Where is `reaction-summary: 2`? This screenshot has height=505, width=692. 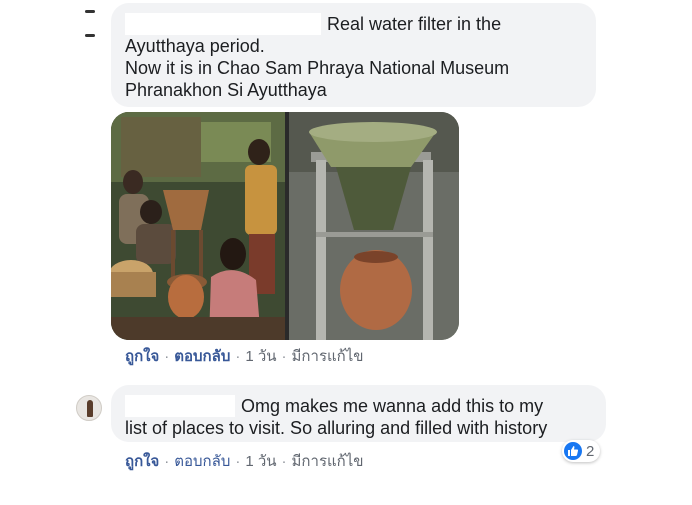 reaction-summary: 2 is located at coordinates (581, 451).